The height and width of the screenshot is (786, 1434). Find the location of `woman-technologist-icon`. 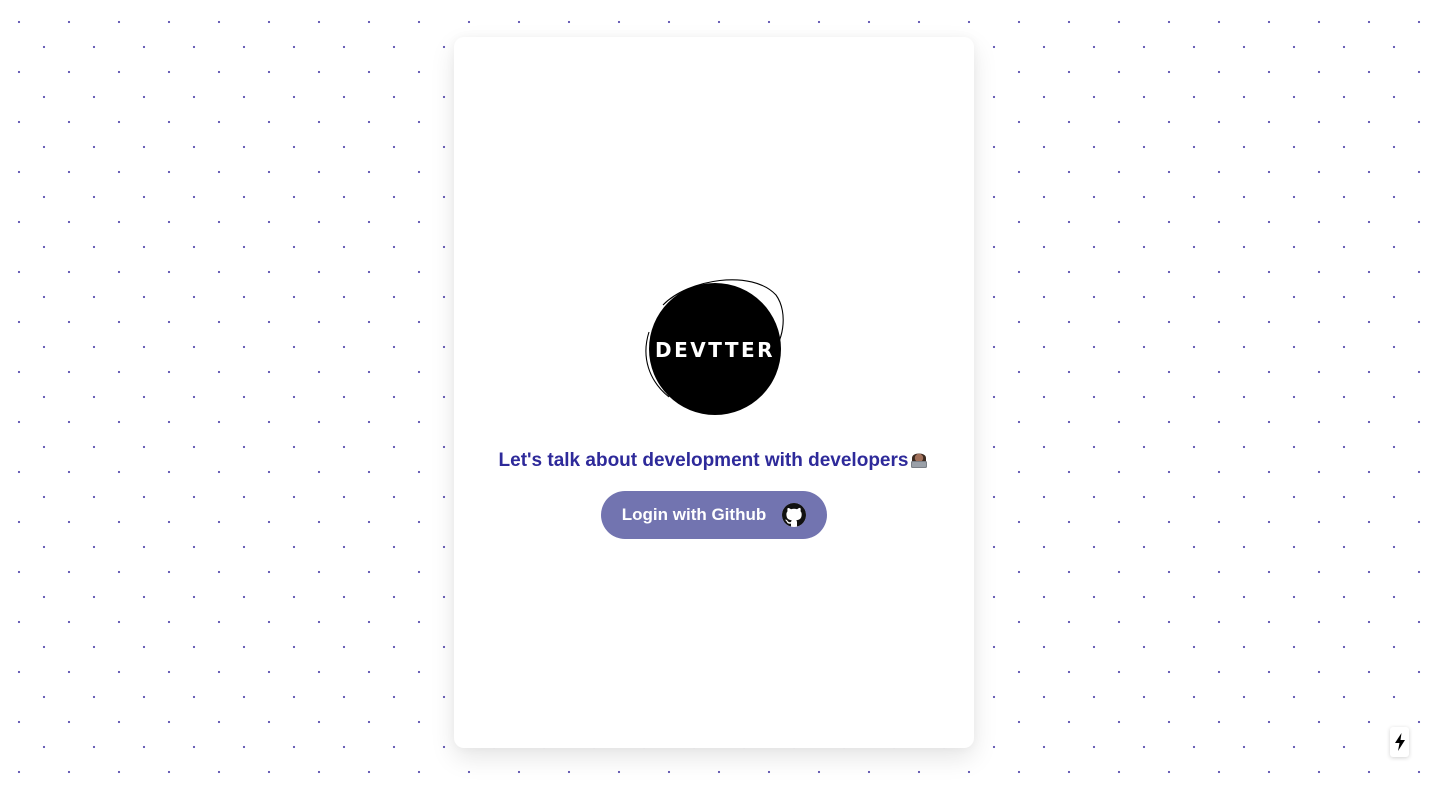

woman-technologist-icon is located at coordinates (919, 462).